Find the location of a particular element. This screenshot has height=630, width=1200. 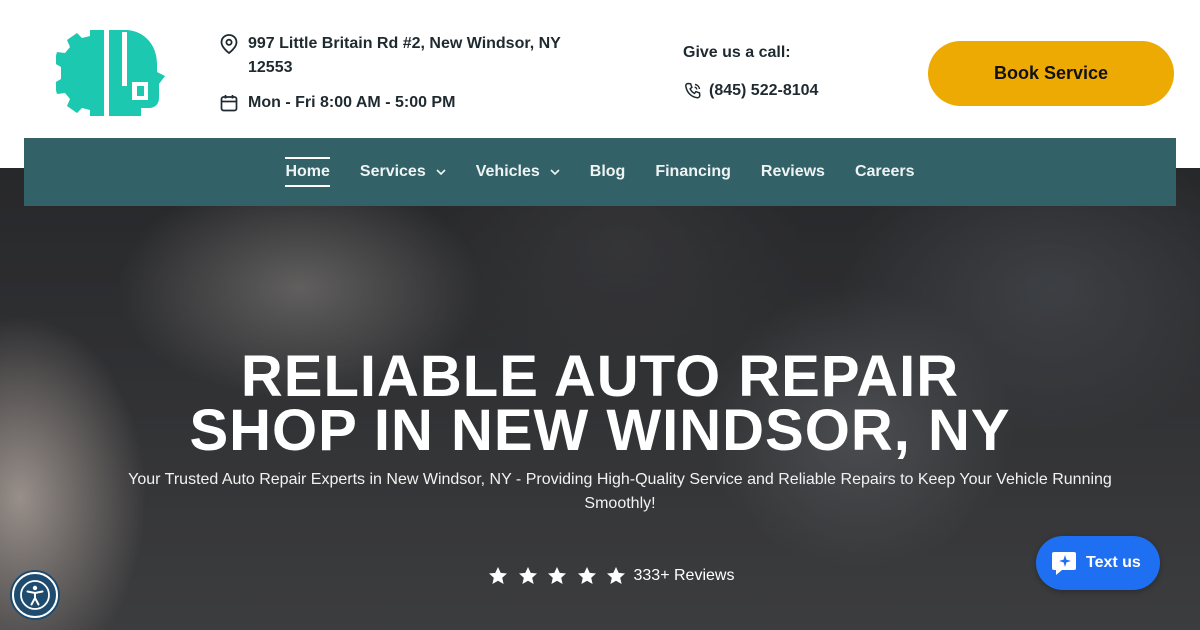

head-gear-logo-icon is located at coordinates (109, 73).